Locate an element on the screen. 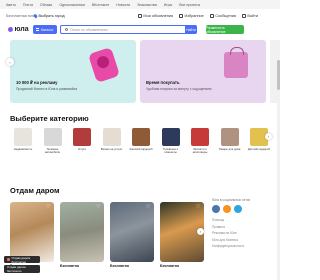  list-icon is located at coordinates (139, 15).